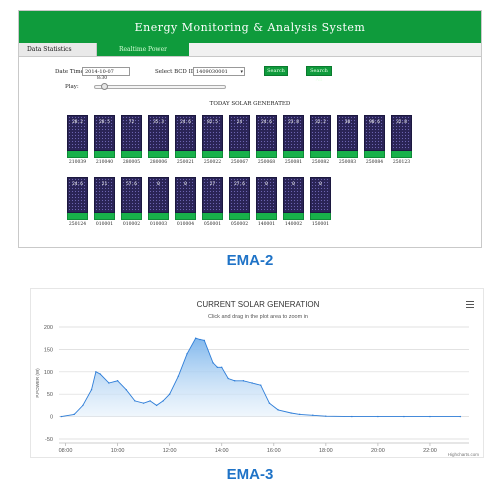 This screenshot has width=500, height=500. What do you see at coordinates (276, 71) in the screenshot?
I see `search-button: Search` at bounding box center [276, 71].